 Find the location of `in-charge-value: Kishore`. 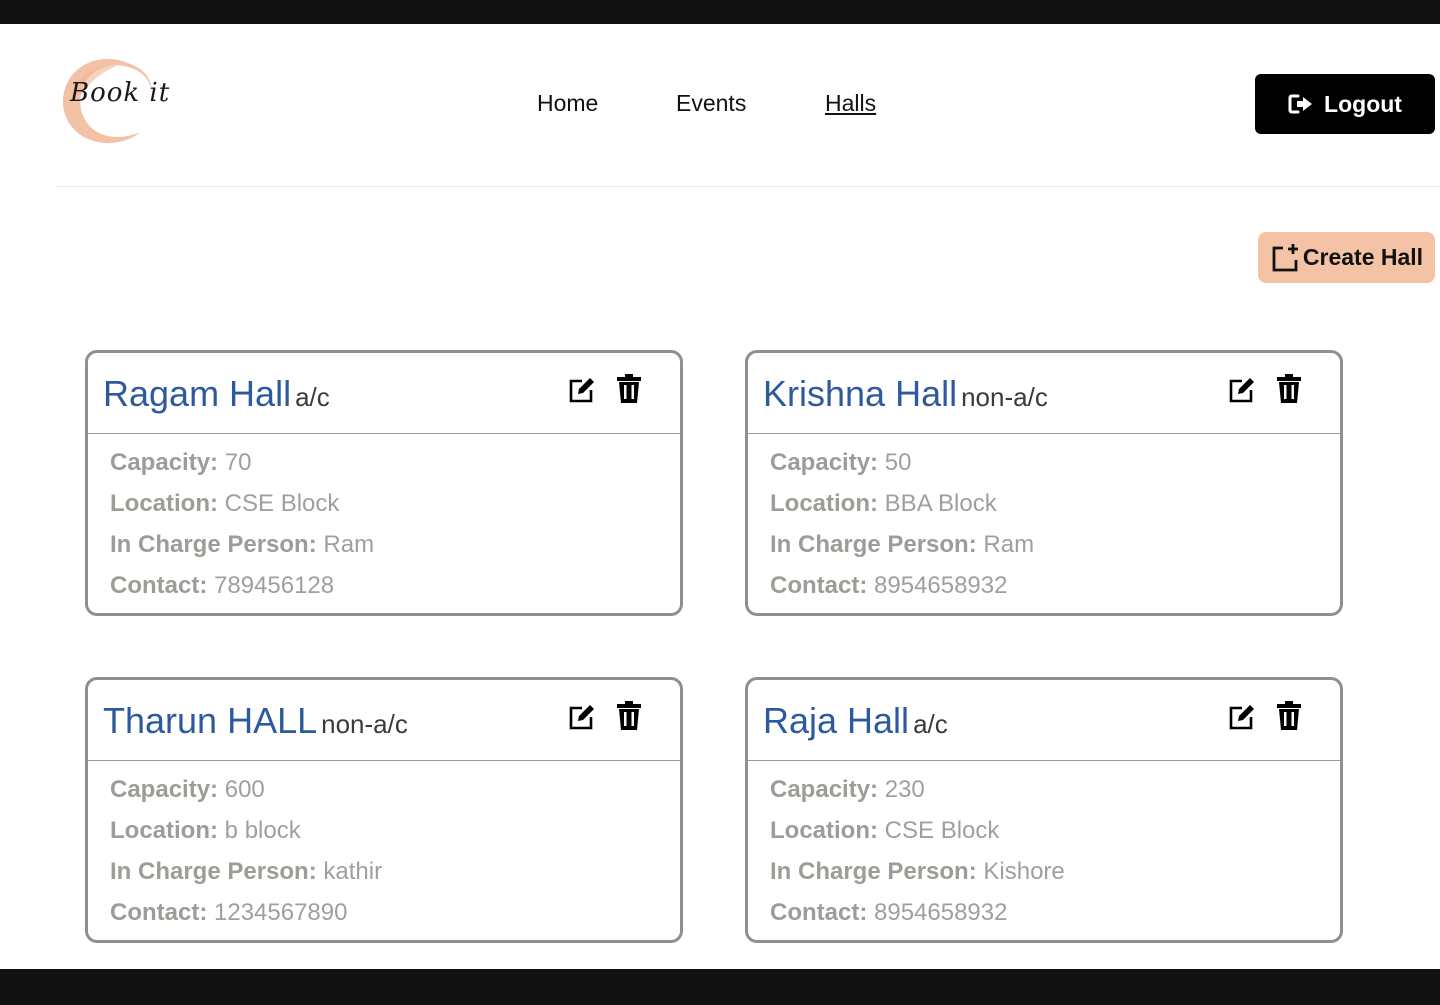

in-charge-value: Kishore is located at coordinates (1024, 871).